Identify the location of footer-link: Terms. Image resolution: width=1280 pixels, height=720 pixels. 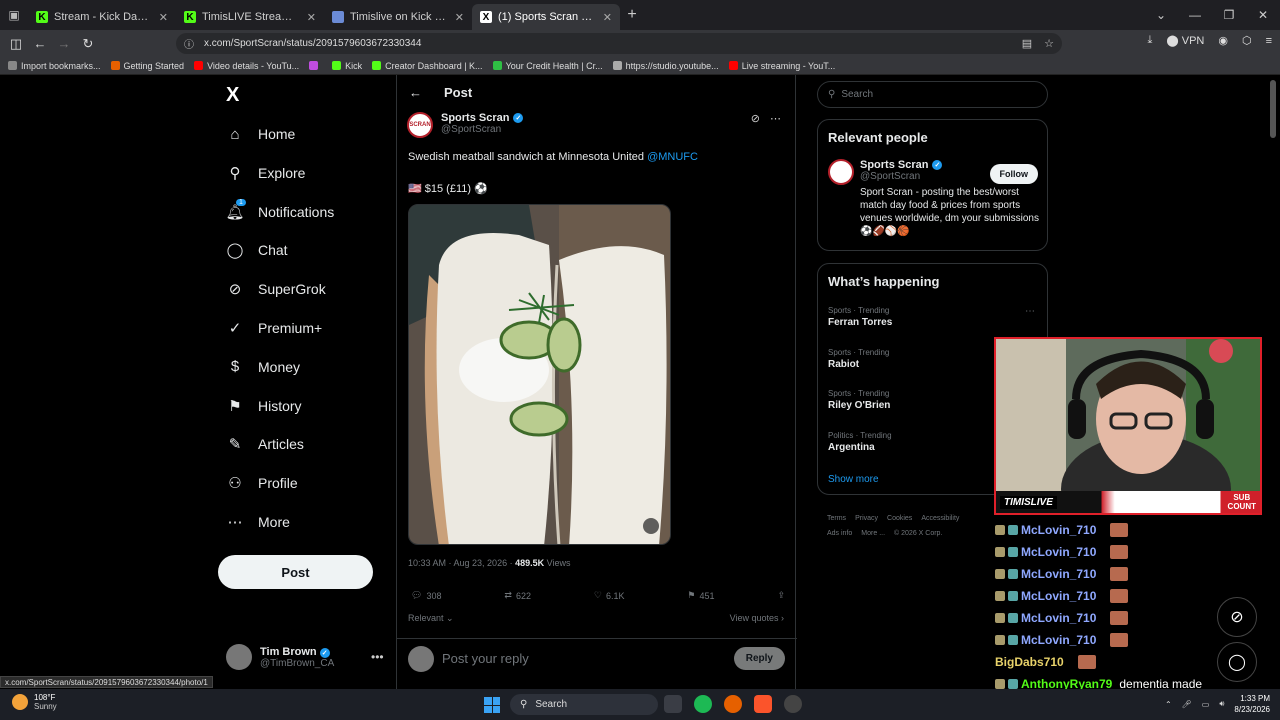
(836, 518).